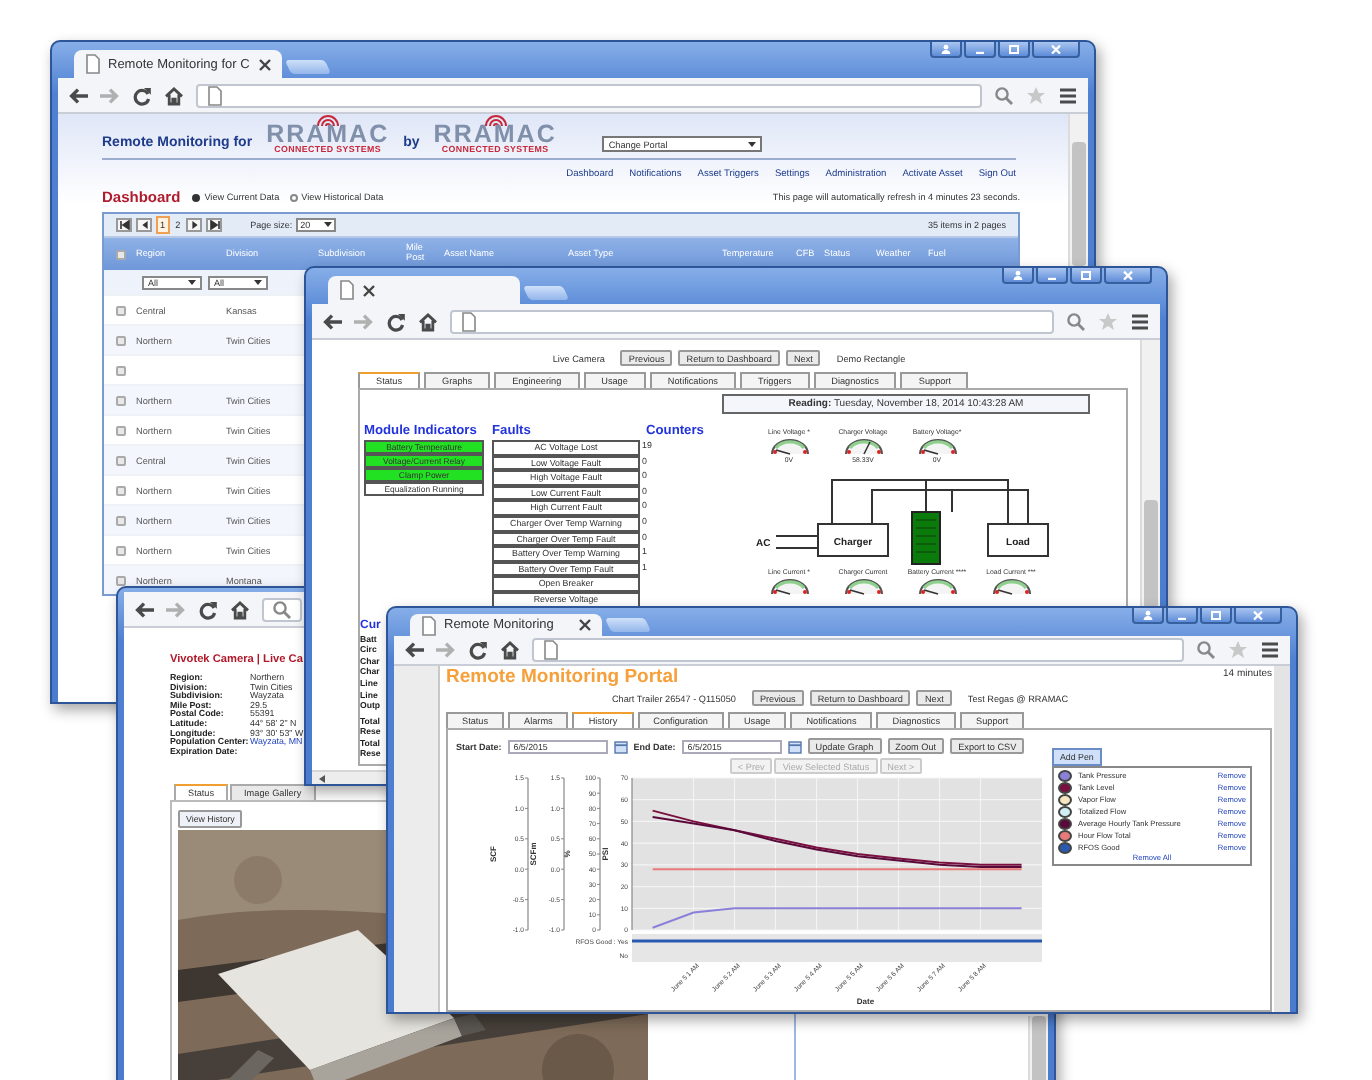 This screenshot has height=1080, width=1372. Describe the element at coordinates (495, 120) in the screenshot. I see `signal-icon` at that location.